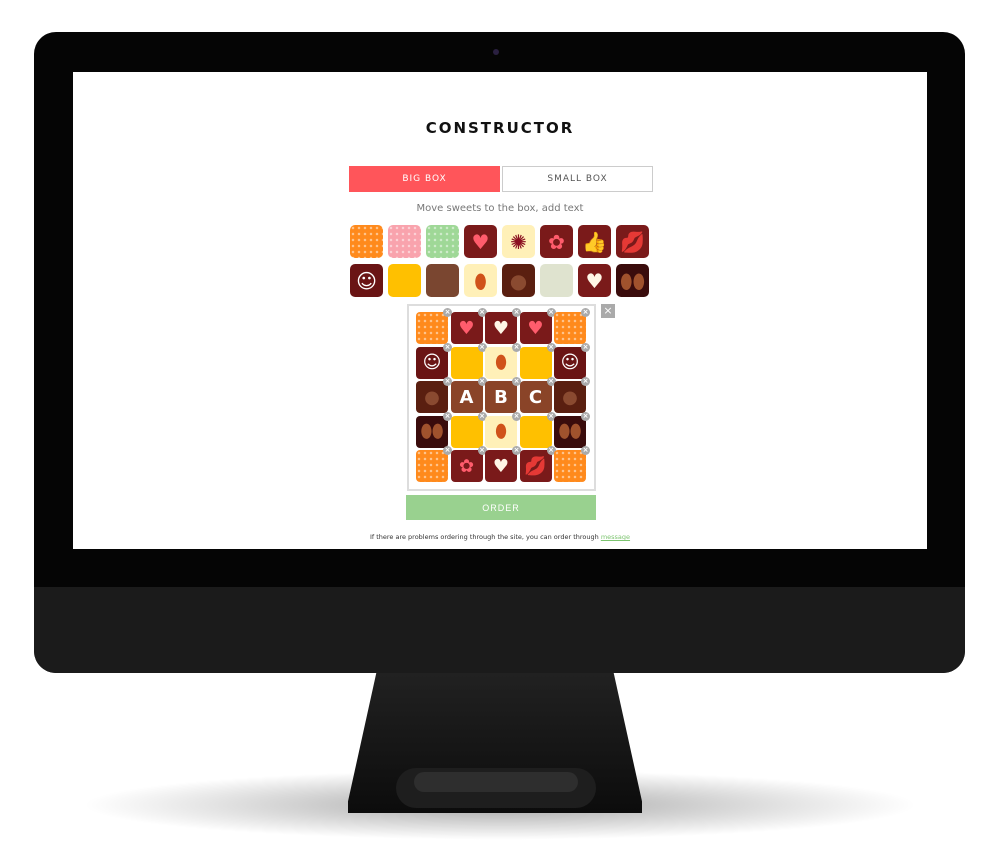 The width and height of the screenshot is (1000, 867). What do you see at coordinates (577, 179) in the screenshot?
I see `tab-small-box: SMALL BOX` at bounding box center [577, 179].